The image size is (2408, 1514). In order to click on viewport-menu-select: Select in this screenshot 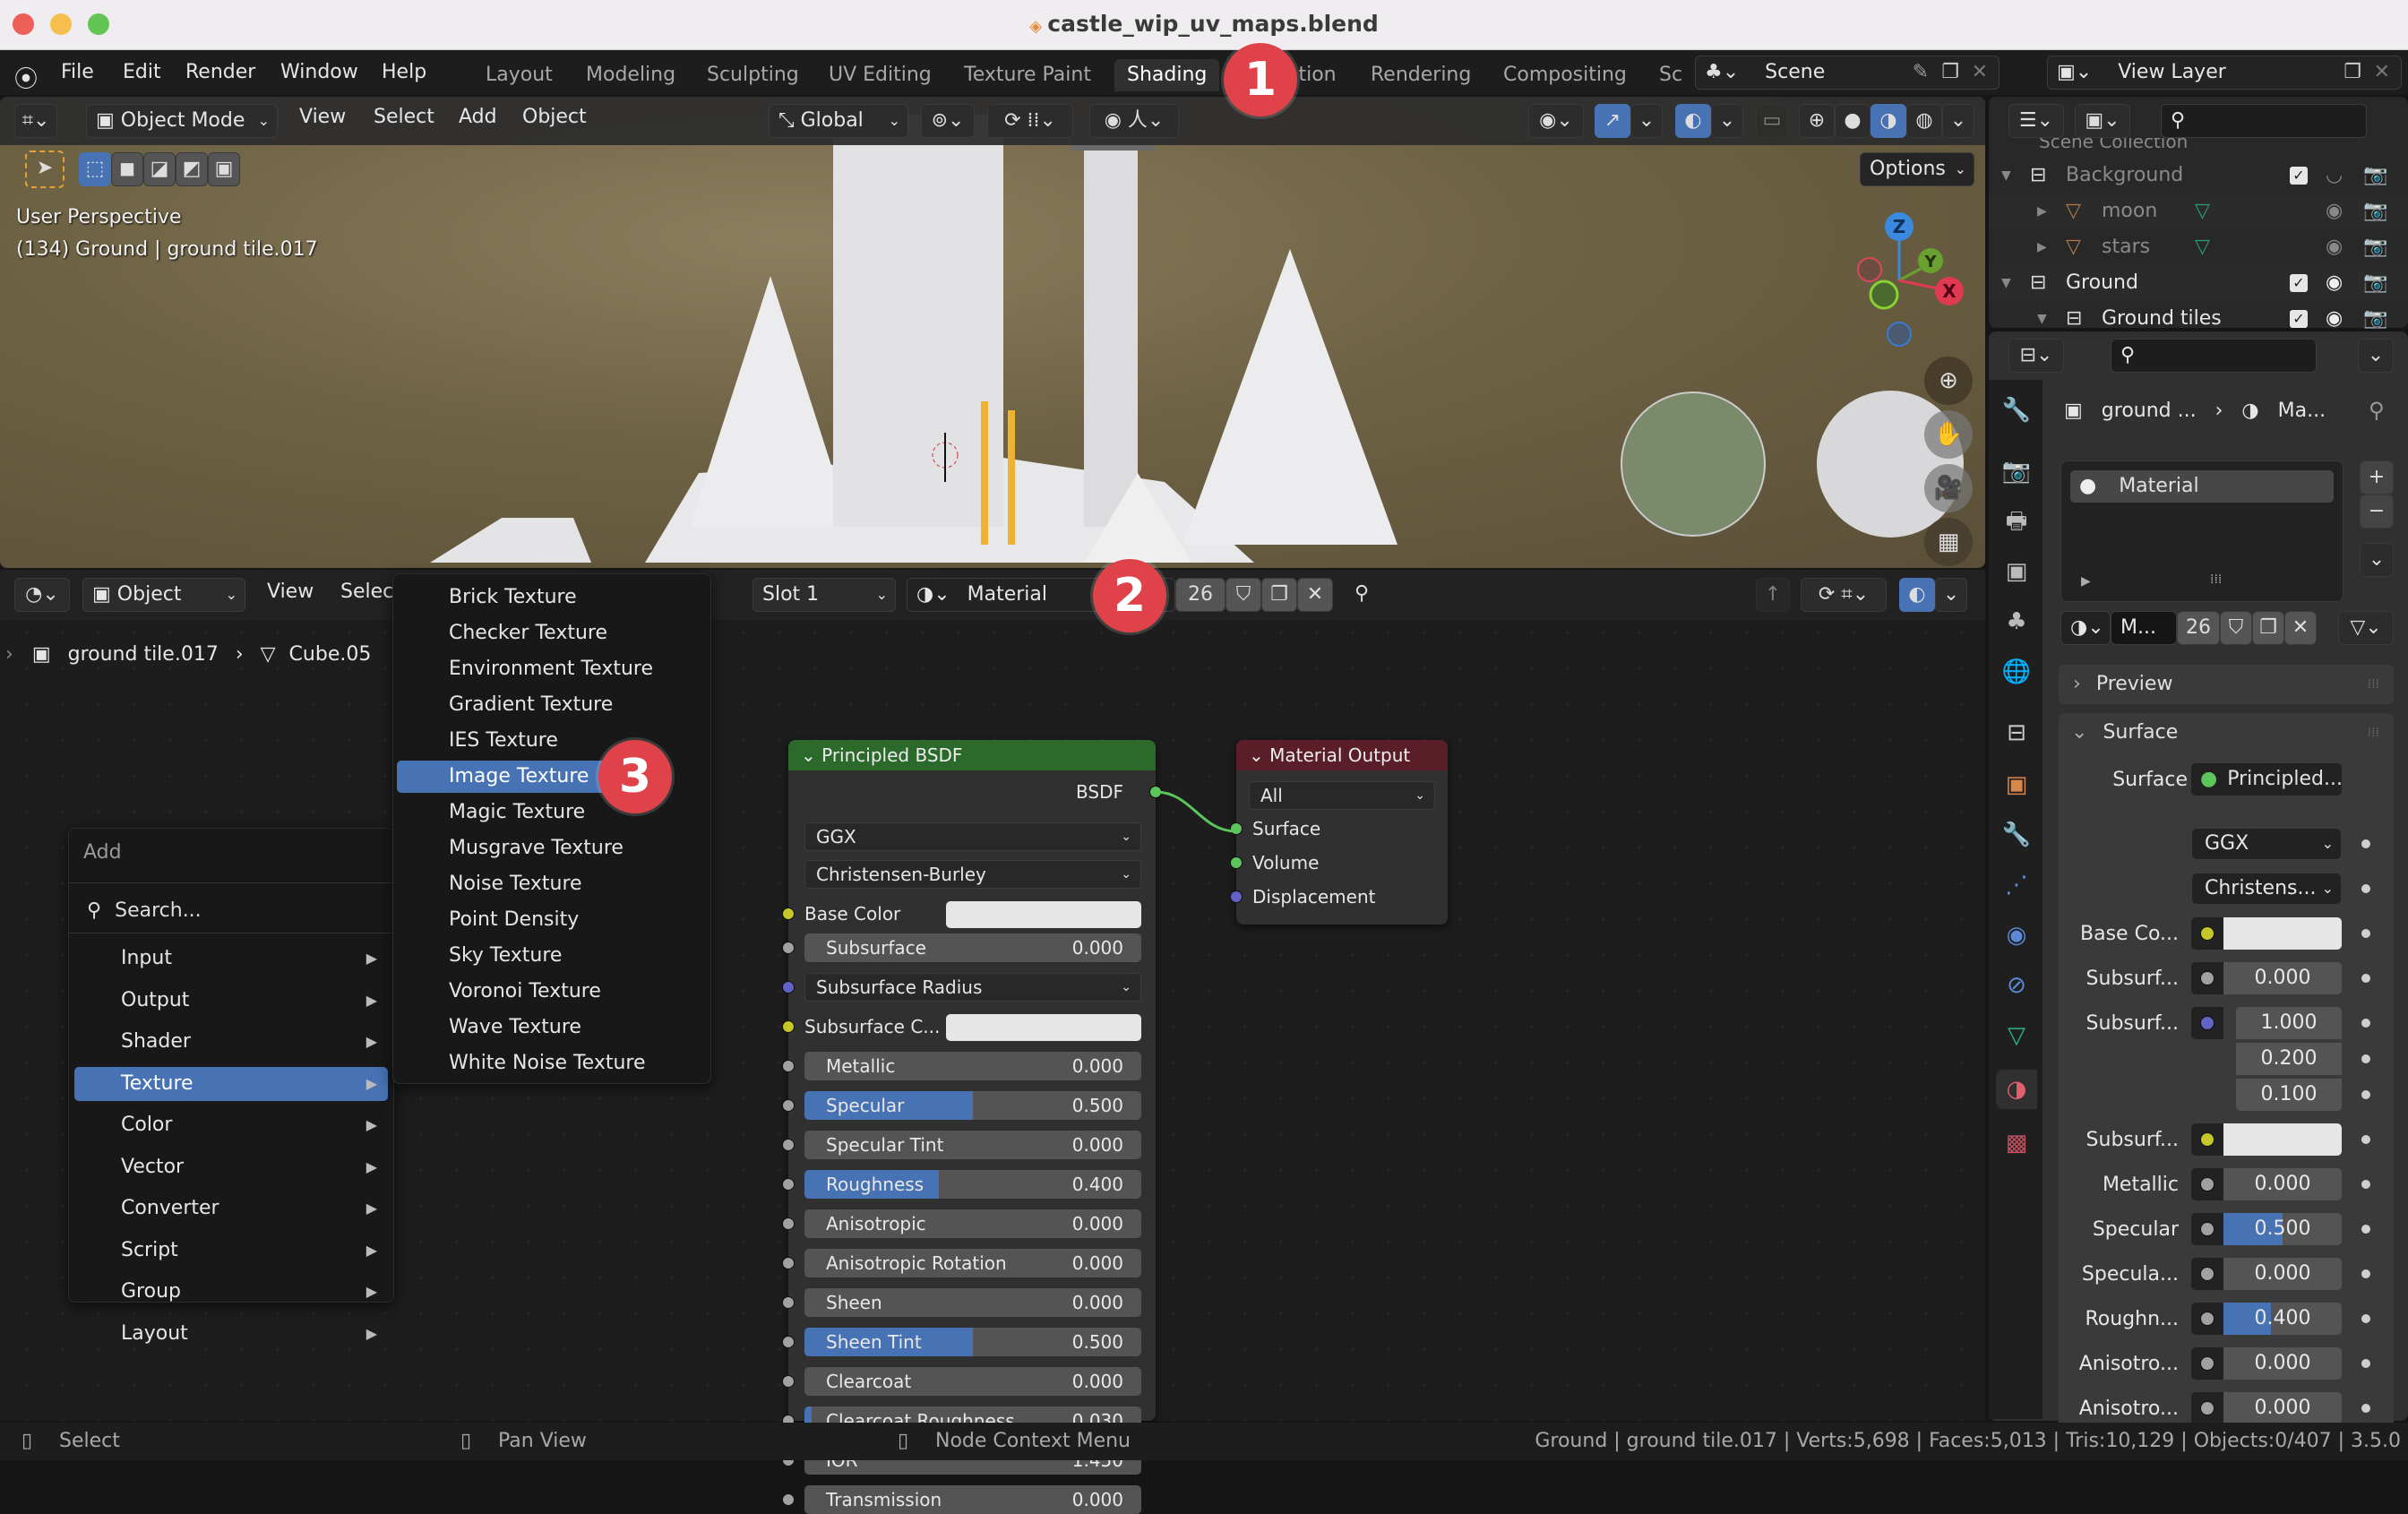, I will do `click(404, 117)`.